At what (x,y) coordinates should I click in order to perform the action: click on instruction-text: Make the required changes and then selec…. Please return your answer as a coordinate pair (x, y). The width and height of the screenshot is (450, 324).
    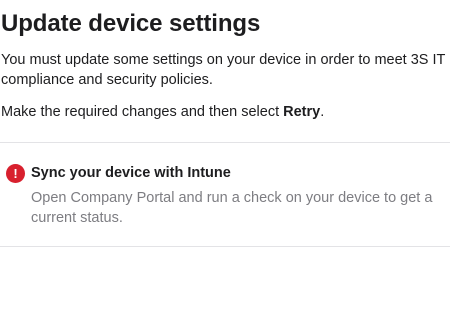
    Looking at the image, I should click on (162, 112).